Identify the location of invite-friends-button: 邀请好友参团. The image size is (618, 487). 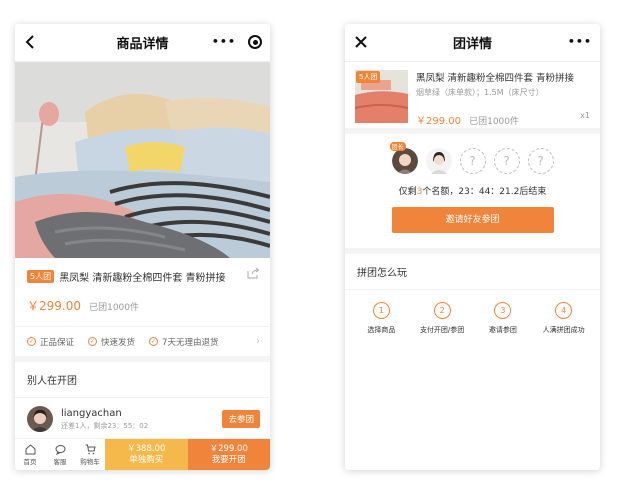
(472, 220).